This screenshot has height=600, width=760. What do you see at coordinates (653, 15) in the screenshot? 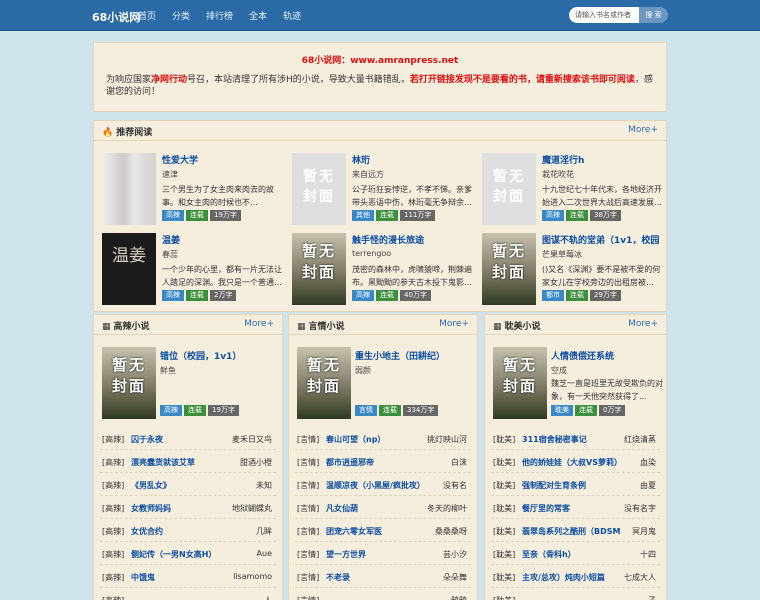
I see `search-button: 搜 索` at bounding box center [653, 15].